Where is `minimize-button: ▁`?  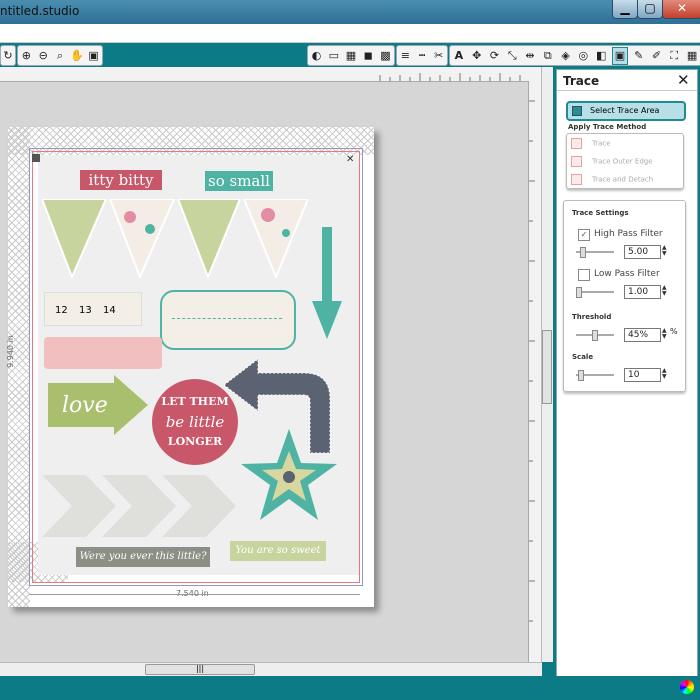
minimize-button: ▁ is located at coordinates (625, 9).